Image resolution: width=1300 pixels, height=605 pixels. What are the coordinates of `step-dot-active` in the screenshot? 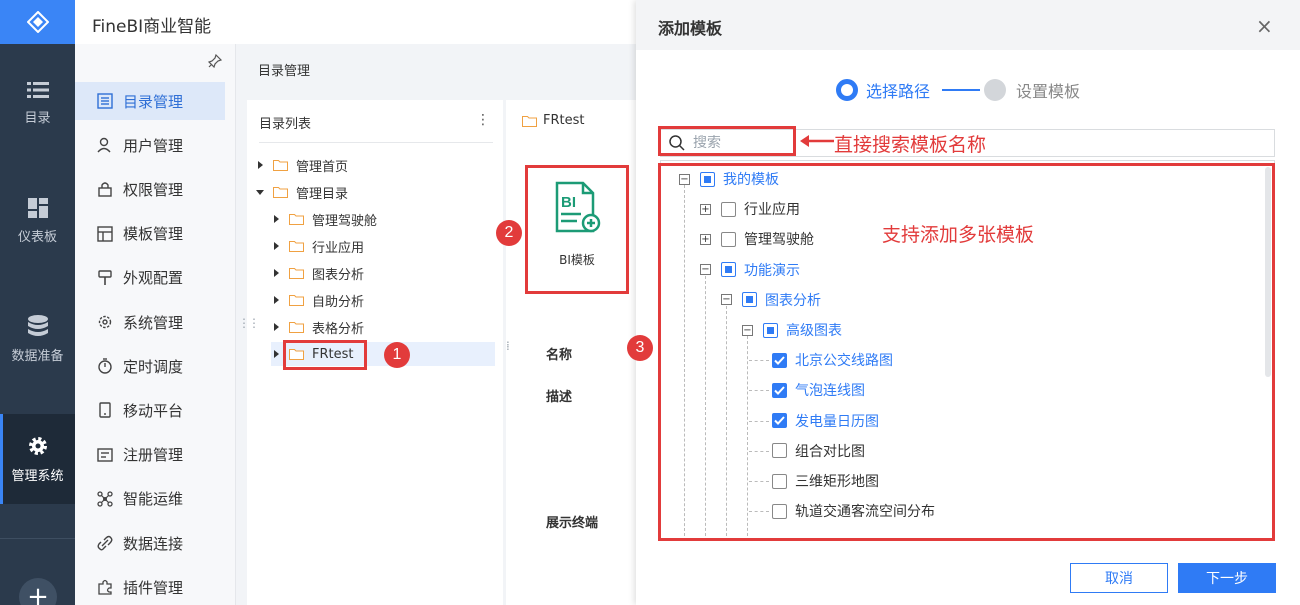 It's located at (847, 90).